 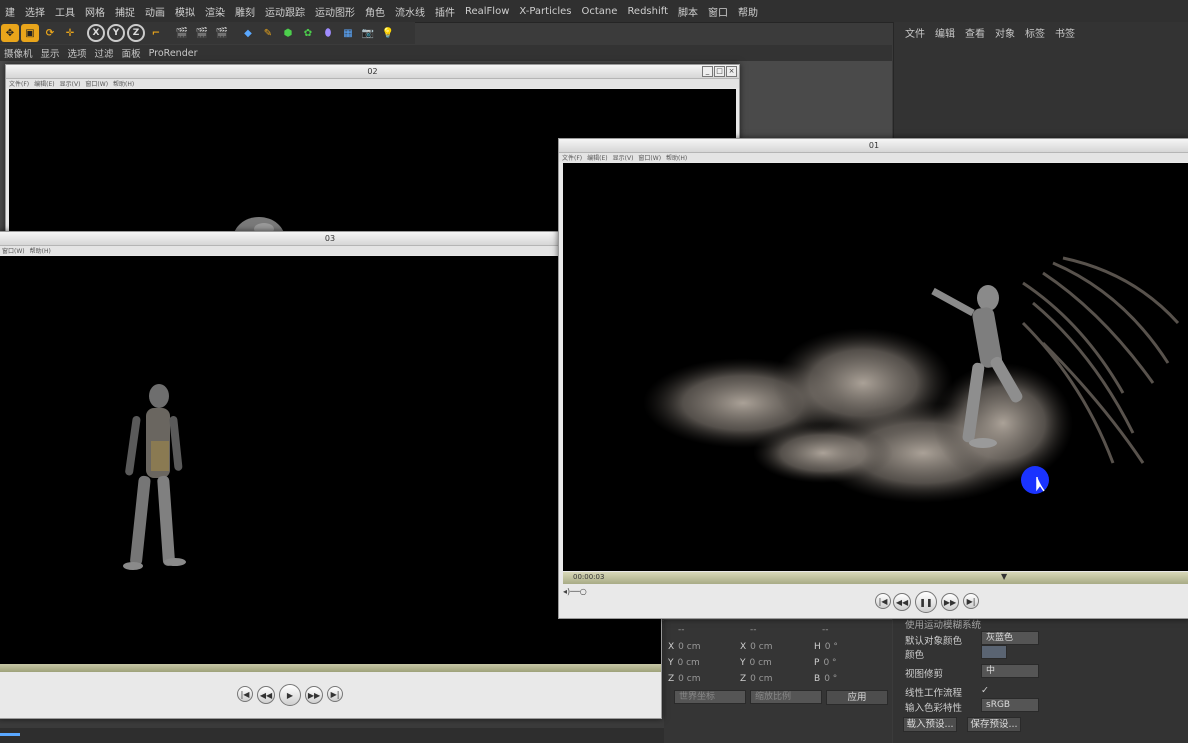 I want to click on floor-icon: ▦, so click(x=348, y=33).